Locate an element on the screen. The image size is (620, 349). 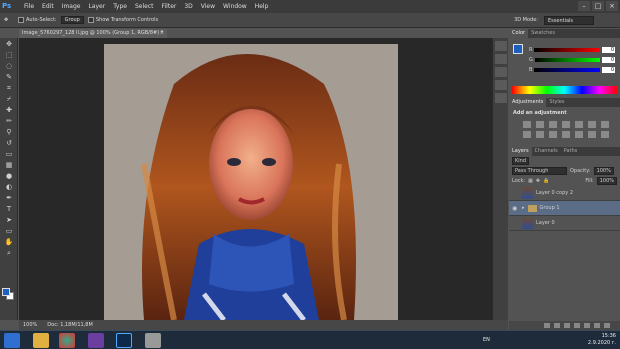
tab-color: Color is located at coordinates (519, 33).